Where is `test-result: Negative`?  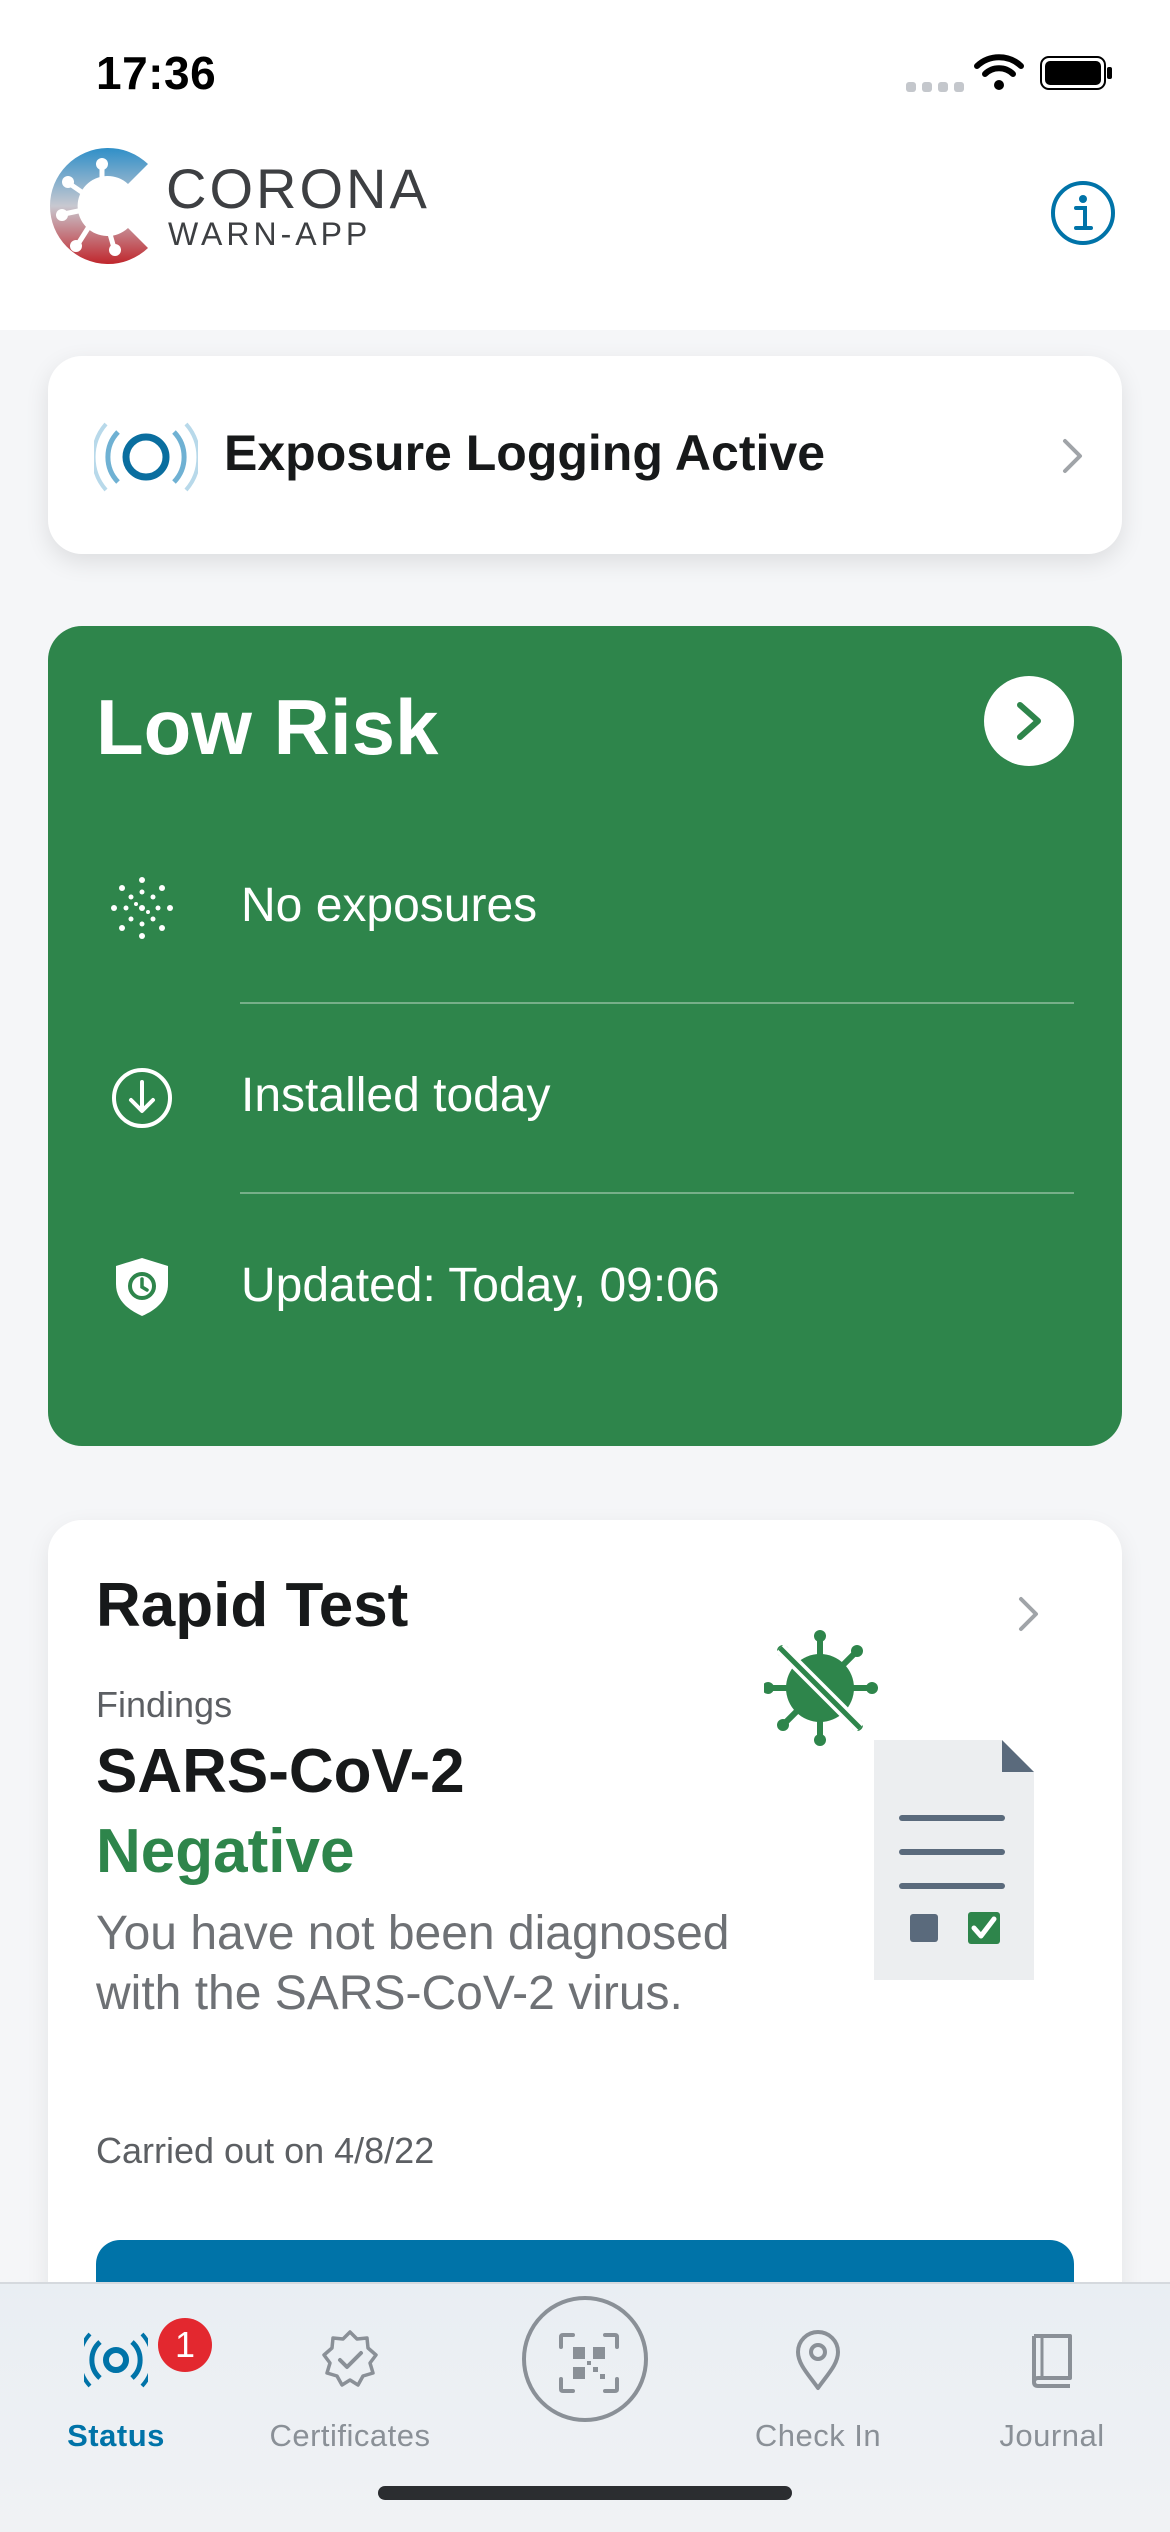 test-result: Negative is located at coordinates (225, 1851).